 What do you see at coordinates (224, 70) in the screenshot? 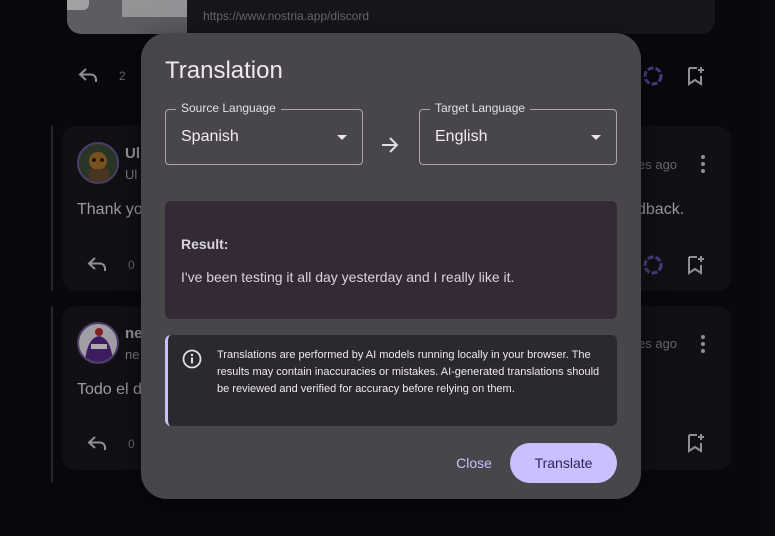
I see `dialog-title: Translation` at bounding box center [224, 70].